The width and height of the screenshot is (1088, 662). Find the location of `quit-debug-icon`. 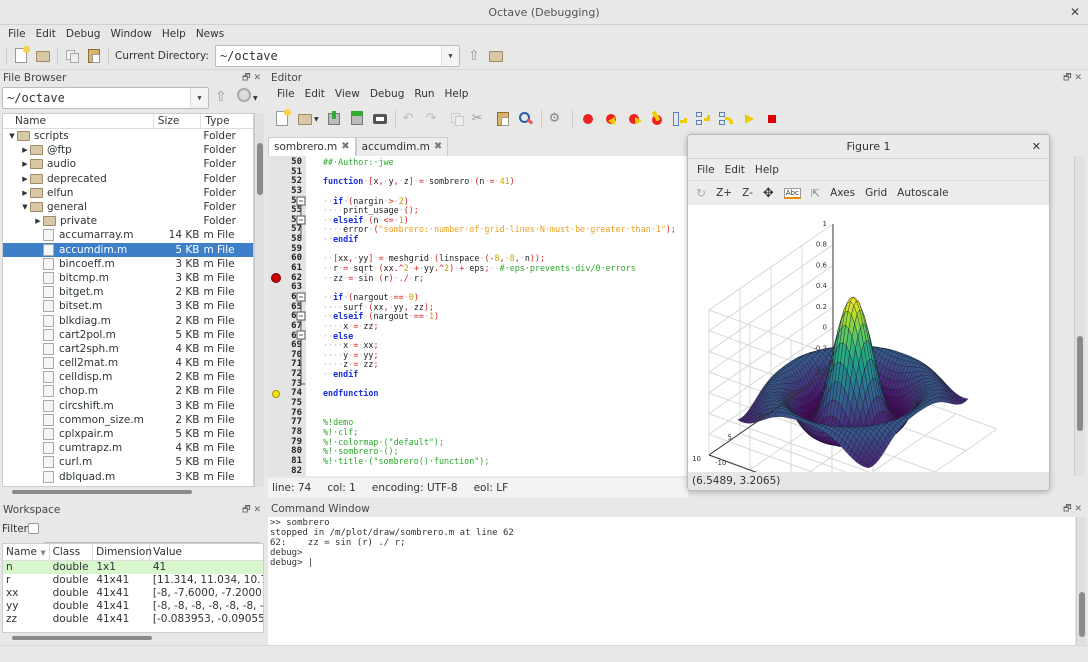

quit-debug-icon is located at coordinates (772, 119).